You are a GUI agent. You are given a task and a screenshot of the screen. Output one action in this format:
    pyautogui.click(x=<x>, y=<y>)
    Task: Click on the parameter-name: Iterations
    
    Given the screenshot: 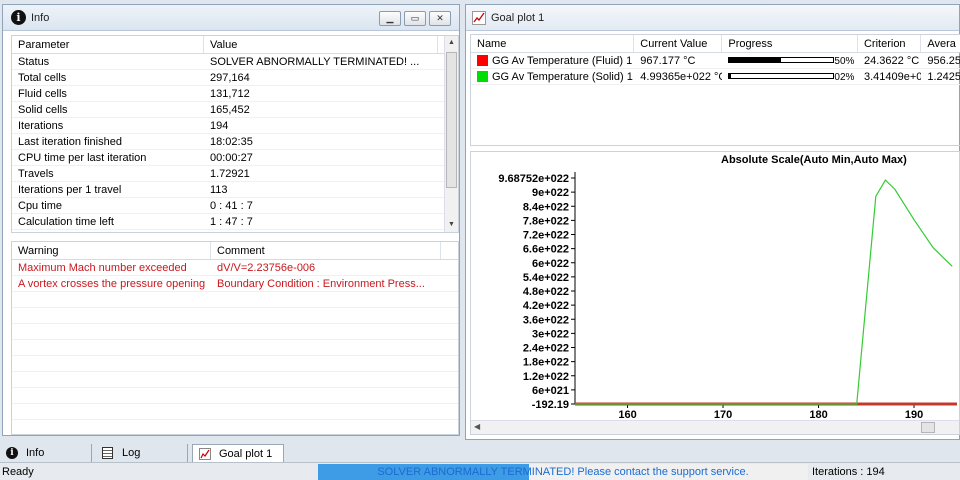 What is the action you would take?
    pyautogui.click(x=41, y=126)
    